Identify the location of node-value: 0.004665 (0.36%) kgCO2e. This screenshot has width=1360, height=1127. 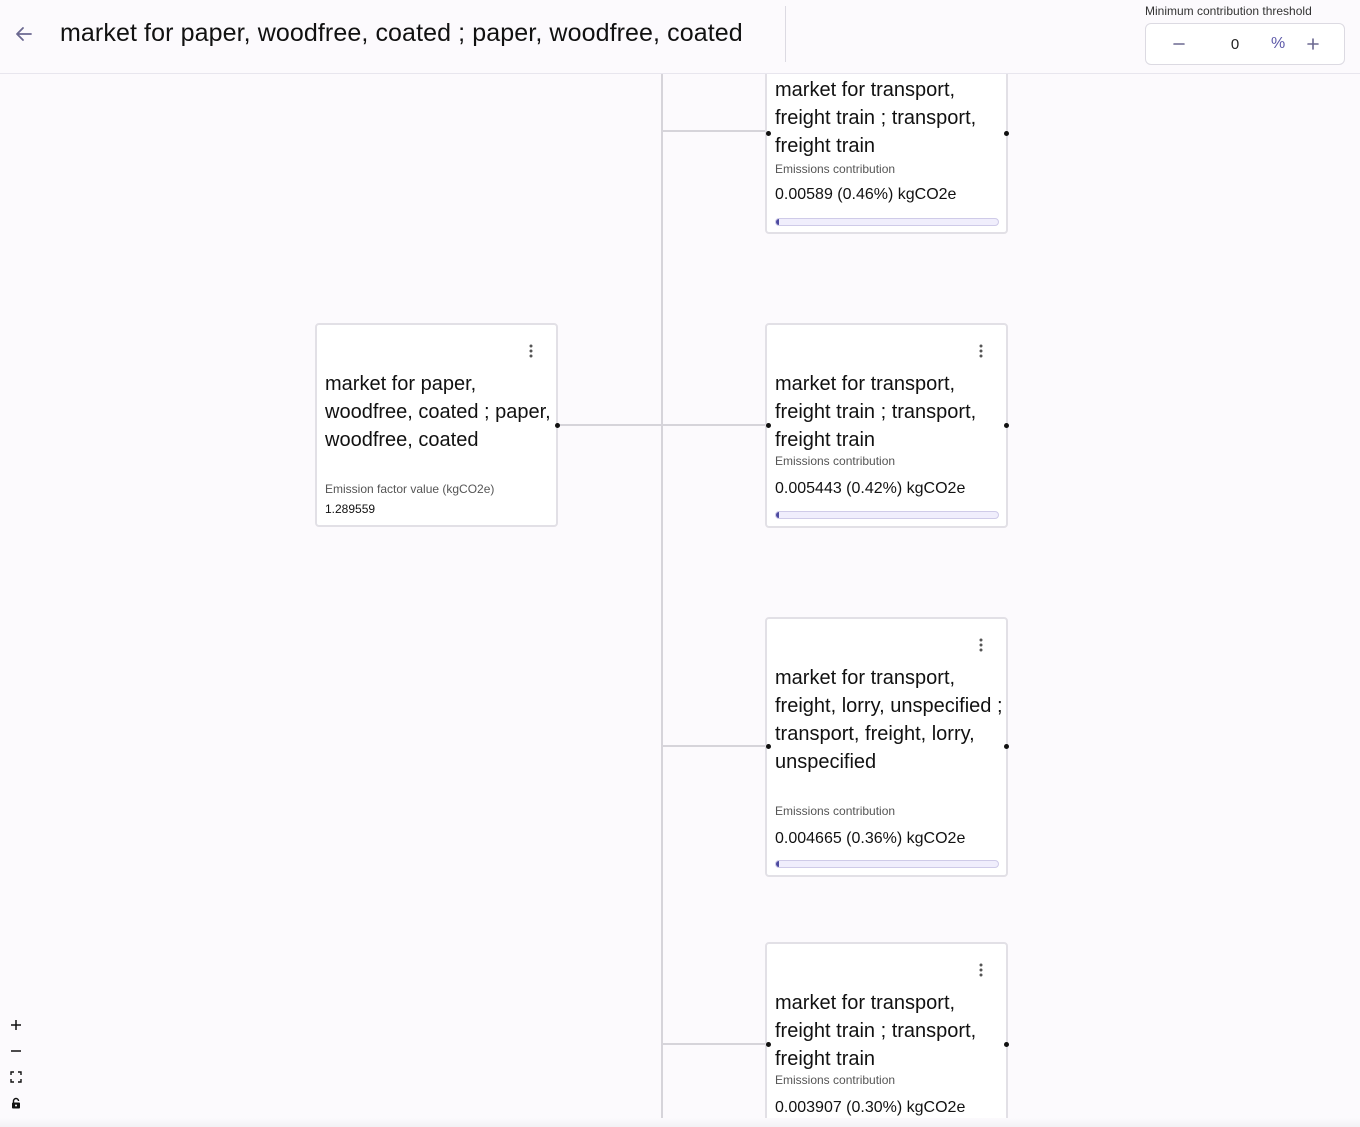
(870, 838).